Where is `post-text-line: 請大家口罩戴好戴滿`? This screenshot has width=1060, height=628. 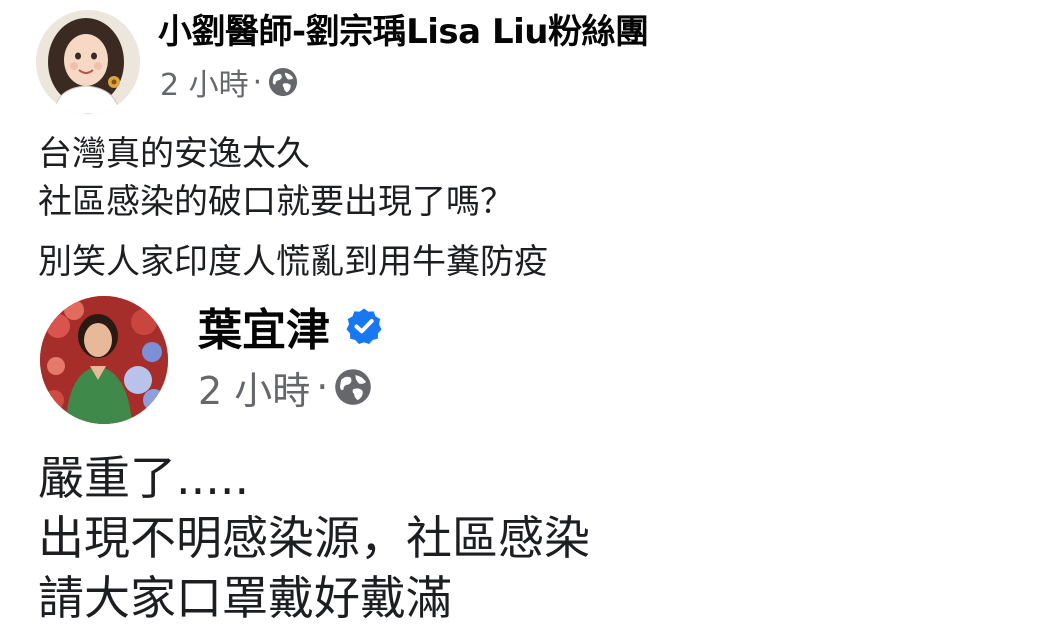 post-text-line: 請大家口罩戴好戴滿 is located at coordinates (245, 598).